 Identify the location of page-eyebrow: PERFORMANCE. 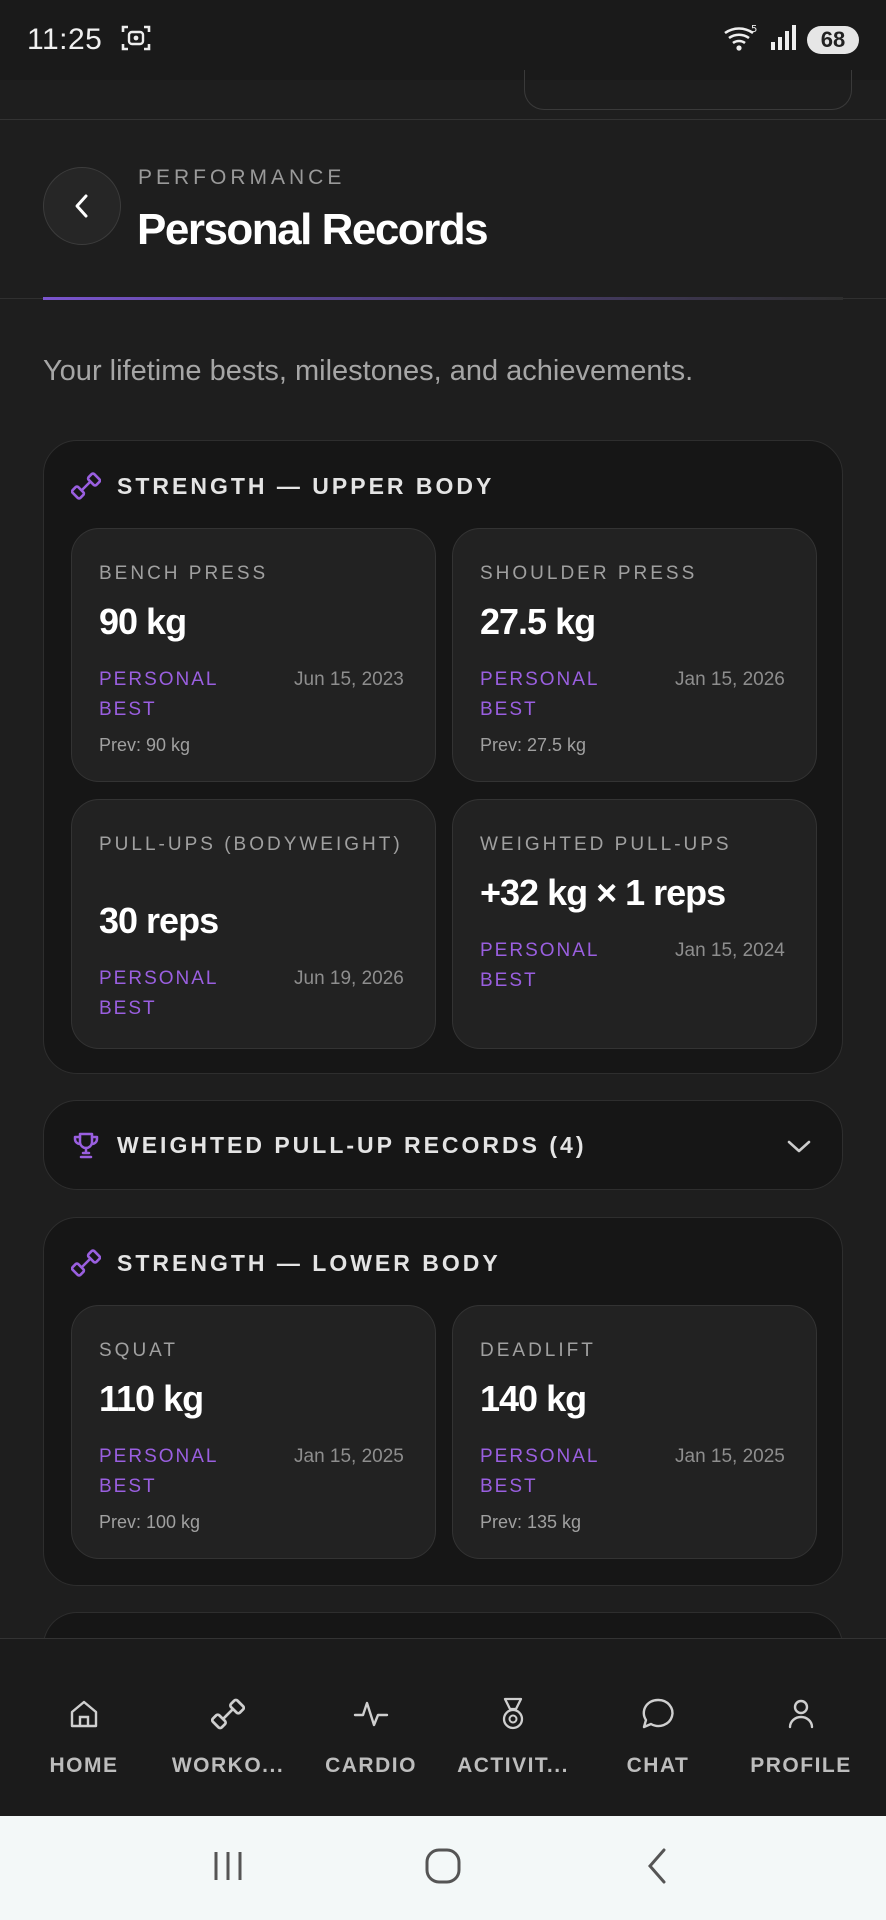
(242, 177).